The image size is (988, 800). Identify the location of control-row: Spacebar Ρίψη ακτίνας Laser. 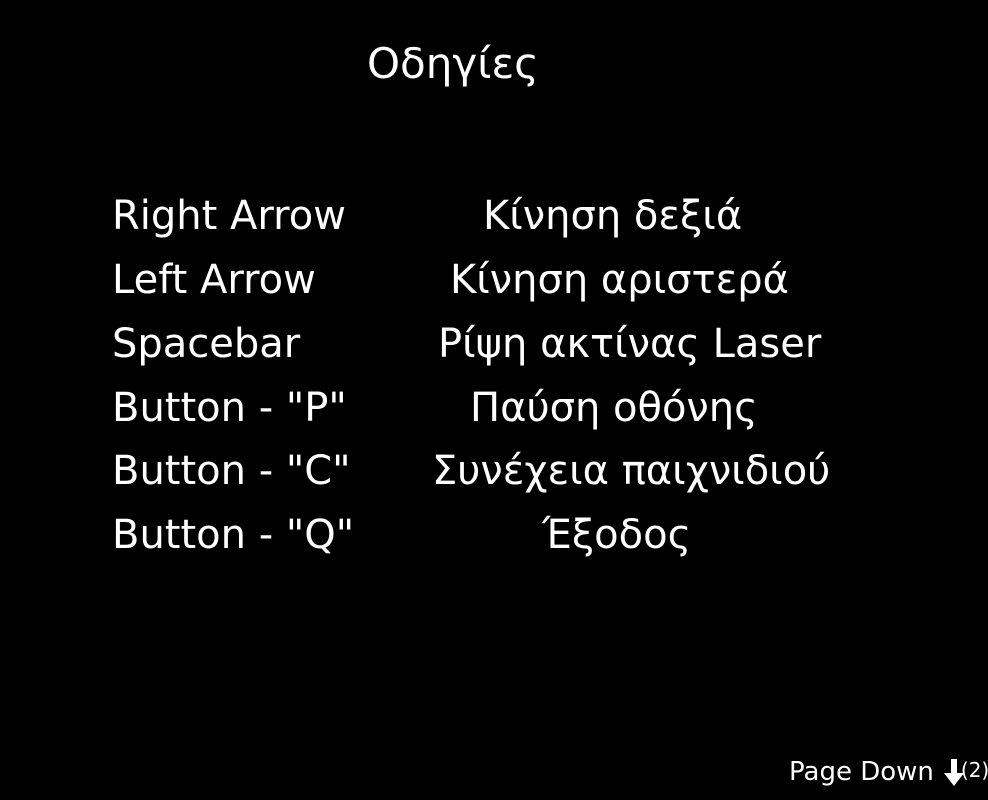
(494, 344).